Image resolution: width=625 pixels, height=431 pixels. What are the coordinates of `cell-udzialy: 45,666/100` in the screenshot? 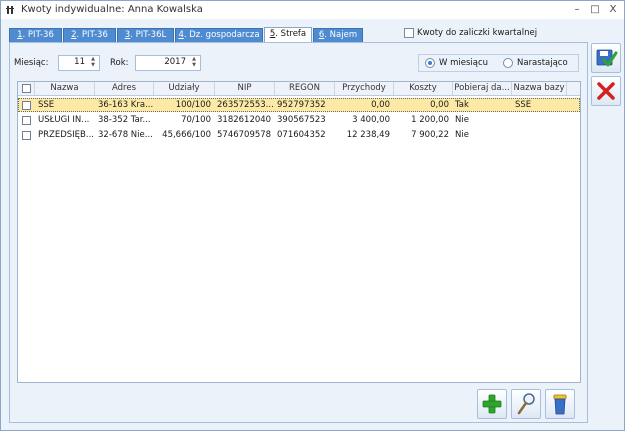 It's located at (186, 135).